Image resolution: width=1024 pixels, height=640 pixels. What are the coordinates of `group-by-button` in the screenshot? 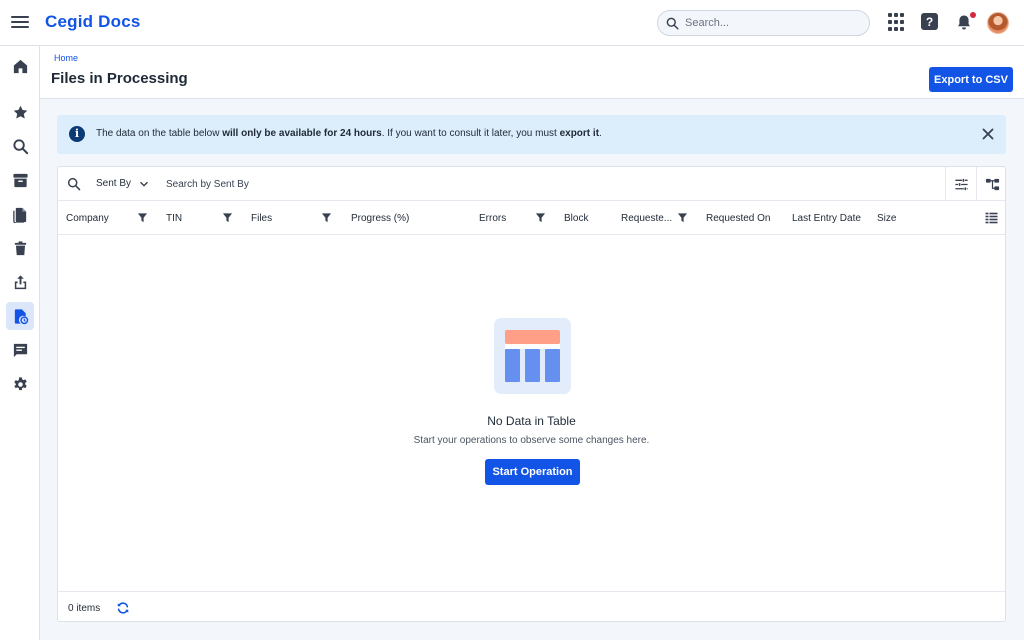 It's located at (991, 184).